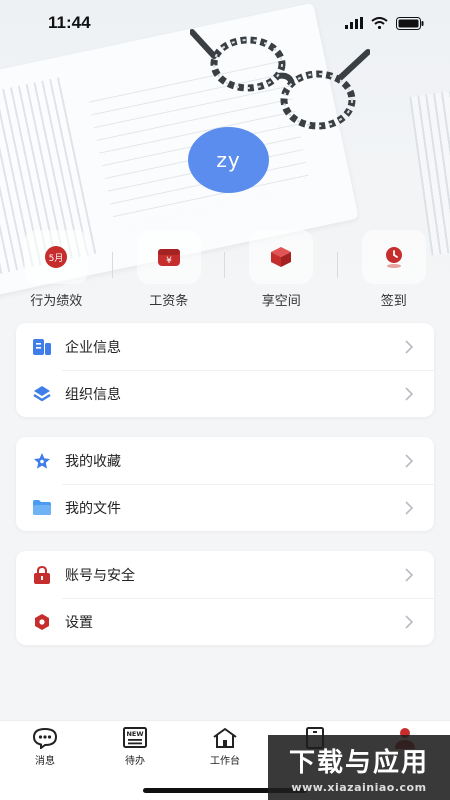 Image resolution: width=450 pixels, height=800 pixels. I want to click on quick-action-label: 签到, so click(393, 301).